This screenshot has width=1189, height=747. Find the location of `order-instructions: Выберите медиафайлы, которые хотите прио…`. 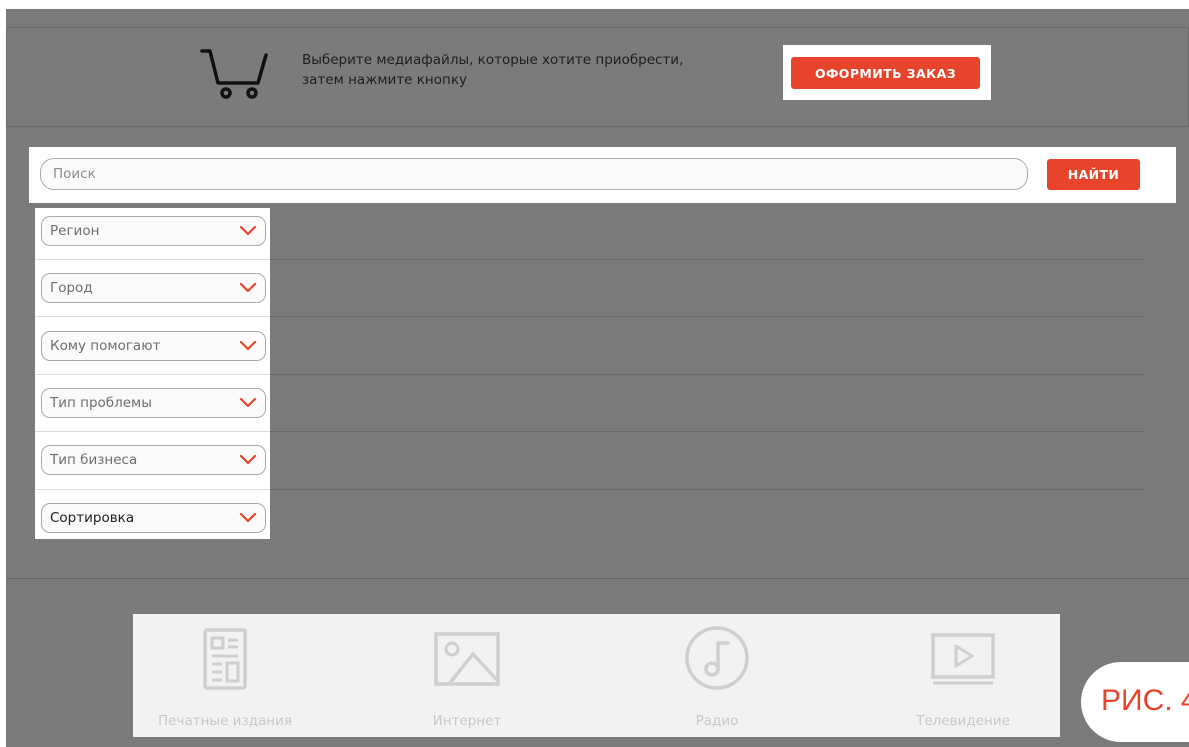

order-instructions: Выберите медиафайлы, которые хотите прио… is located at coordinates (537, 70).